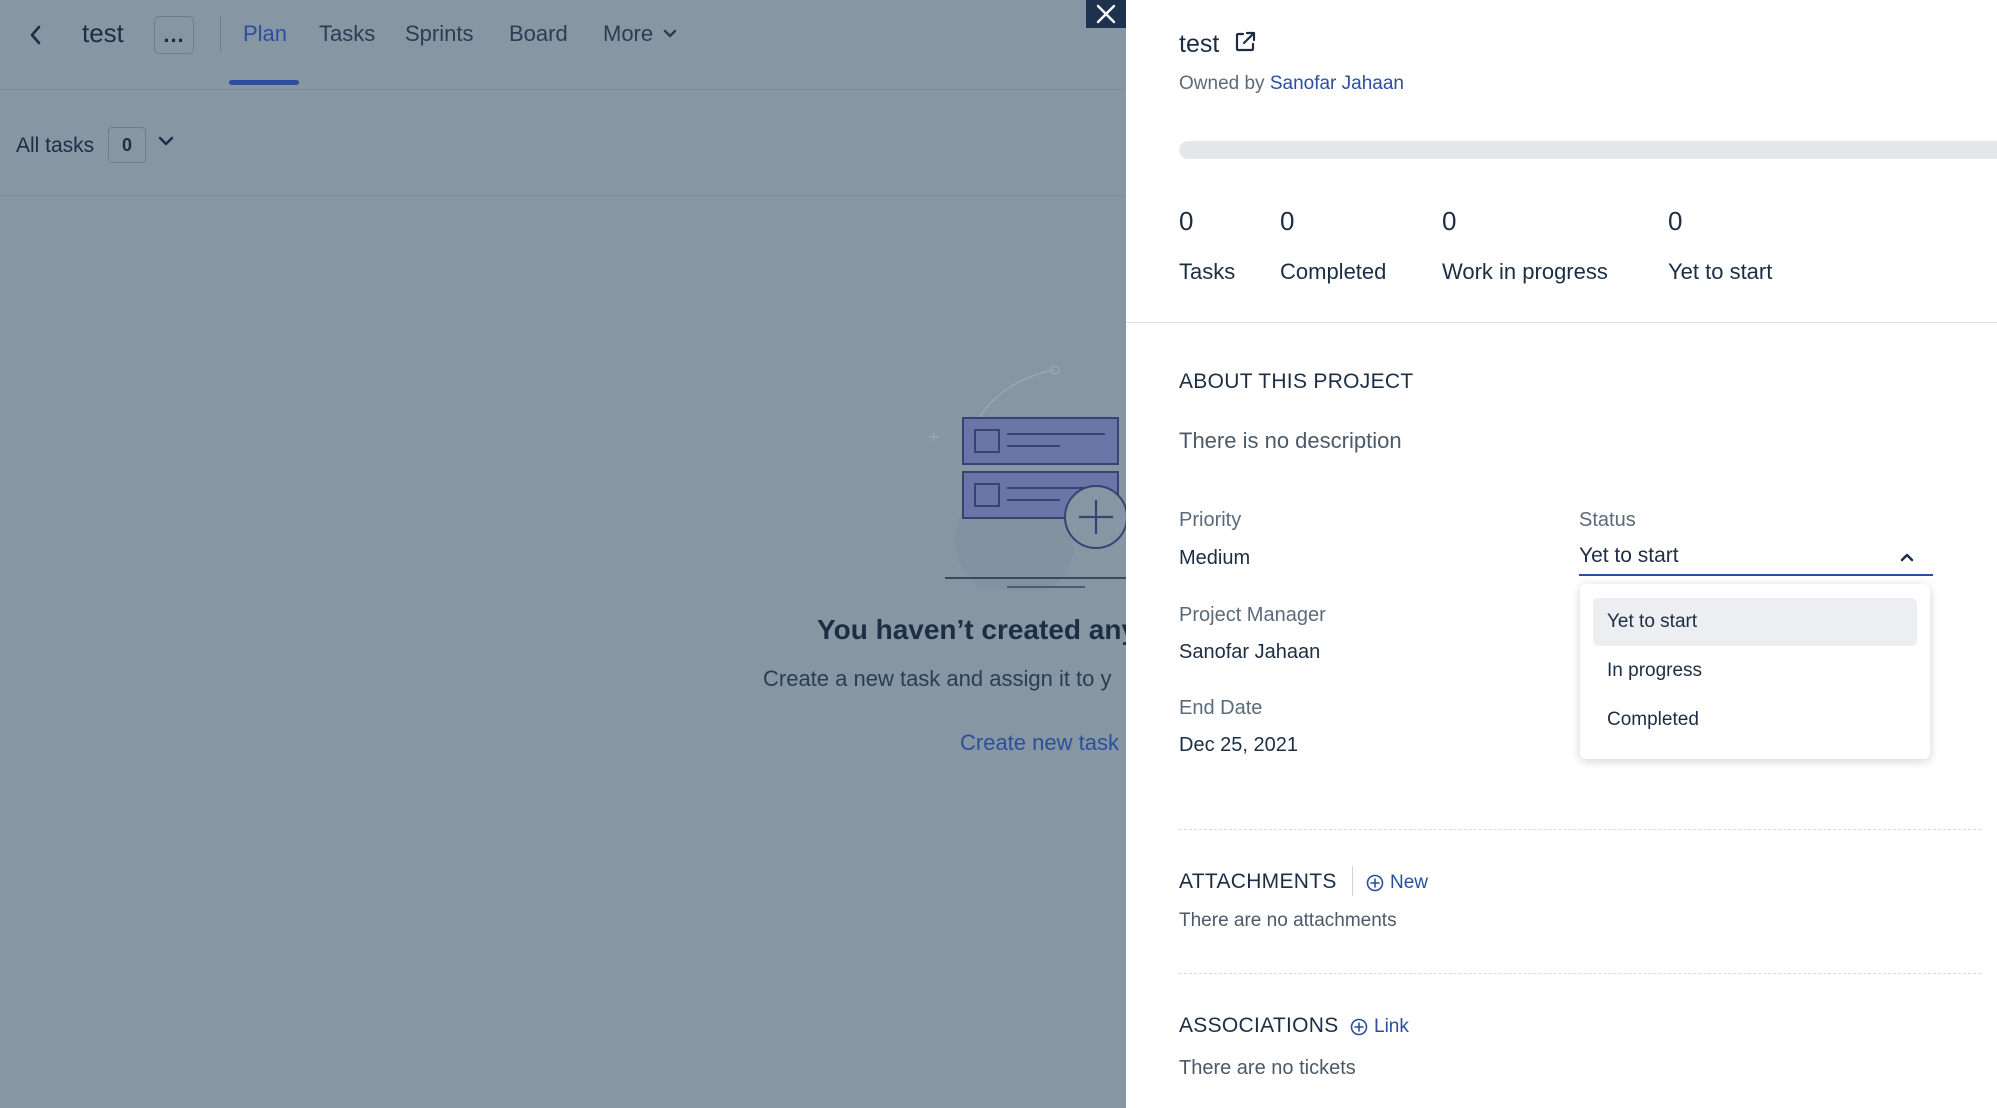 The width and height of the screenshot is (1997, 1108). I want to click on associations-heading: ASSOCIATIONS, so click(1259, 1025).